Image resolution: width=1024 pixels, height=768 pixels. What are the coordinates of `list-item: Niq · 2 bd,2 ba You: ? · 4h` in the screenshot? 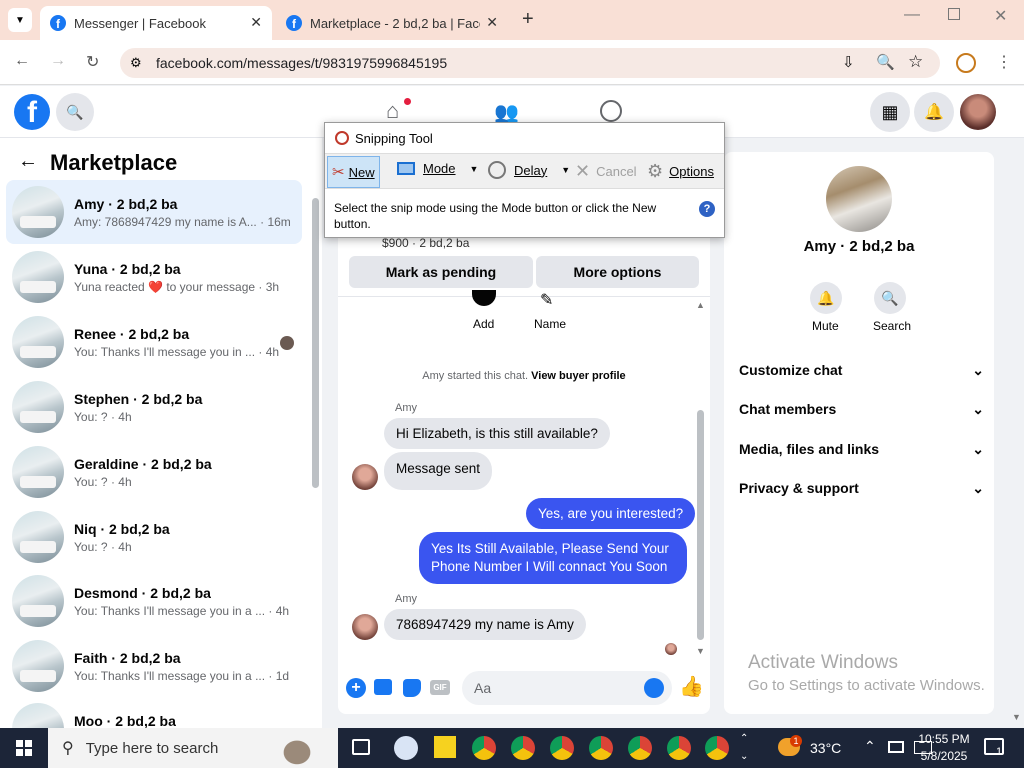 It's located at (154, 537).